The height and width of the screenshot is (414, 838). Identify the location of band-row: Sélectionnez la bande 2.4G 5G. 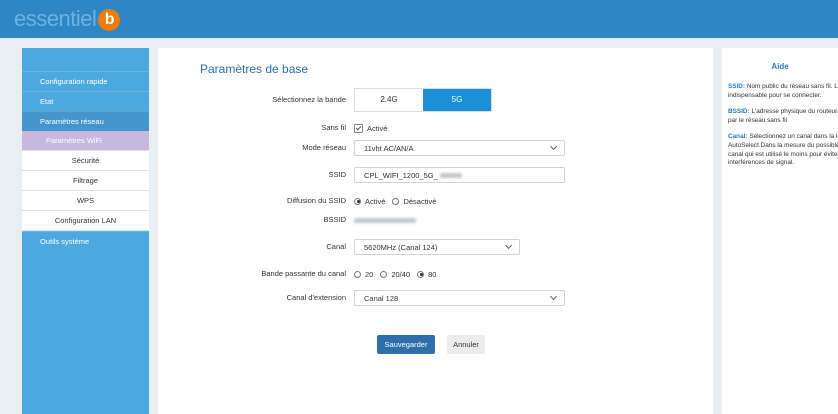
(435, 100).